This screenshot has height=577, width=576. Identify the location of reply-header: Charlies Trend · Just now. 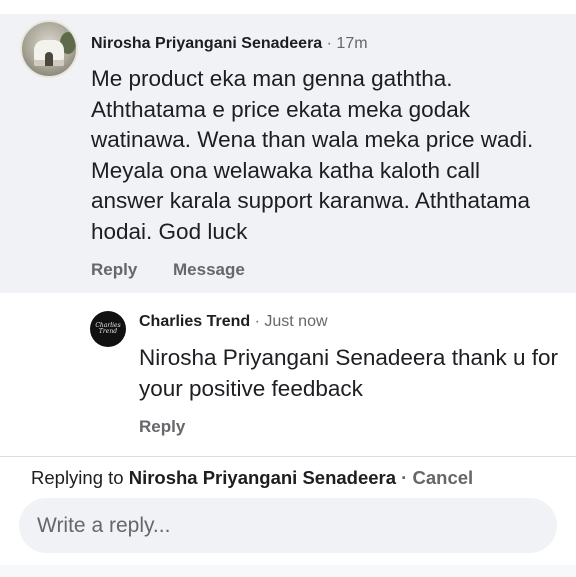
(233, 322).